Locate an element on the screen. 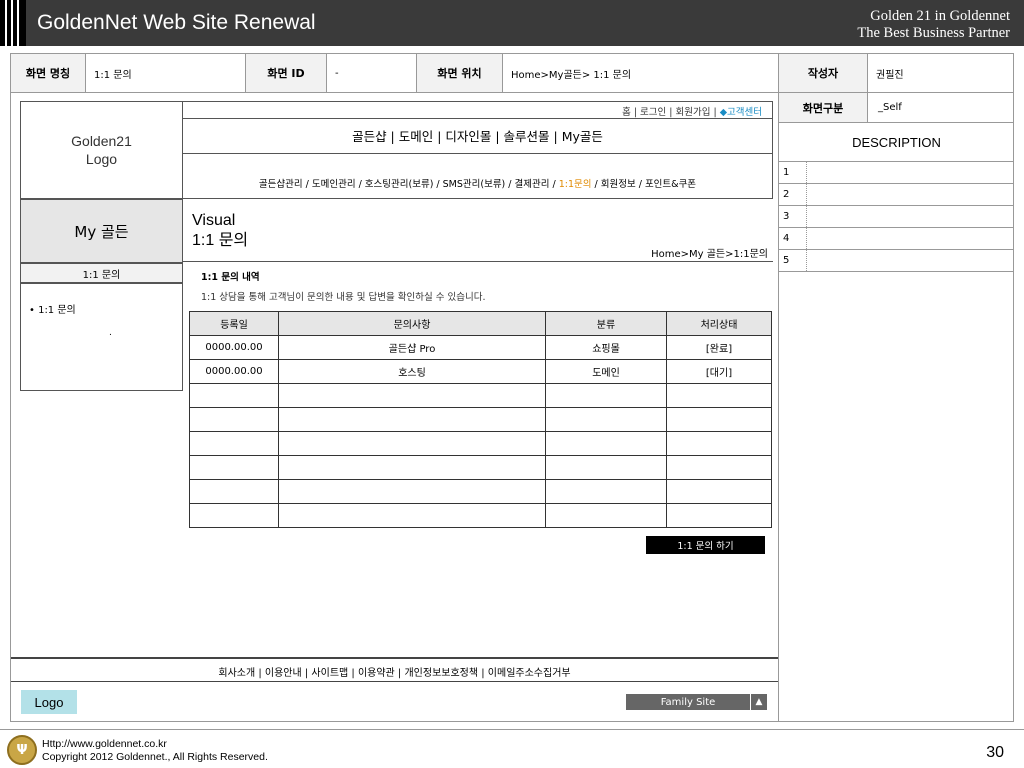 This screenshot has height=768, width=1024. header-bars-decoration is located at coordinates (13, 23).